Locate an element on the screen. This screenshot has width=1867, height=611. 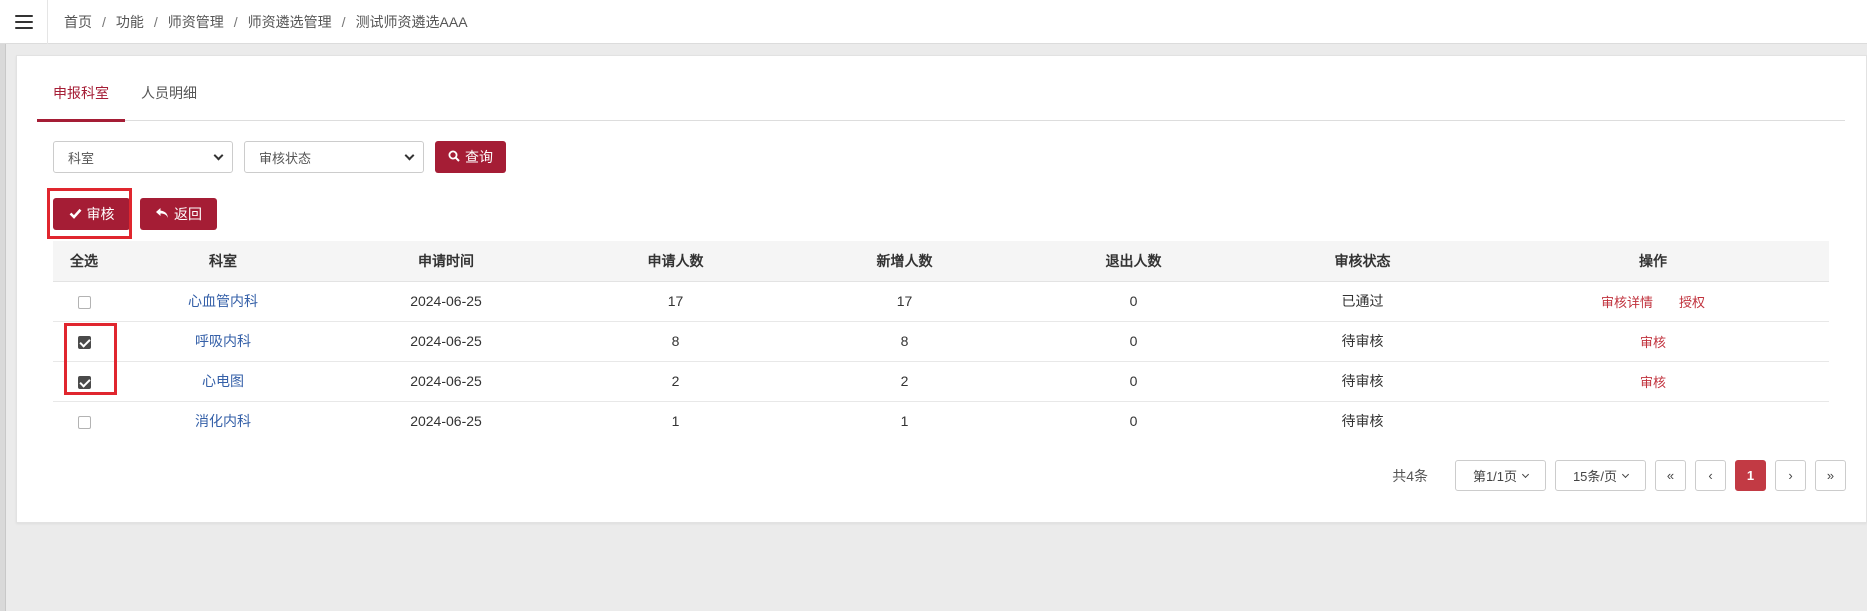
approve-button: 审核 is located at coordinates (91, 214).